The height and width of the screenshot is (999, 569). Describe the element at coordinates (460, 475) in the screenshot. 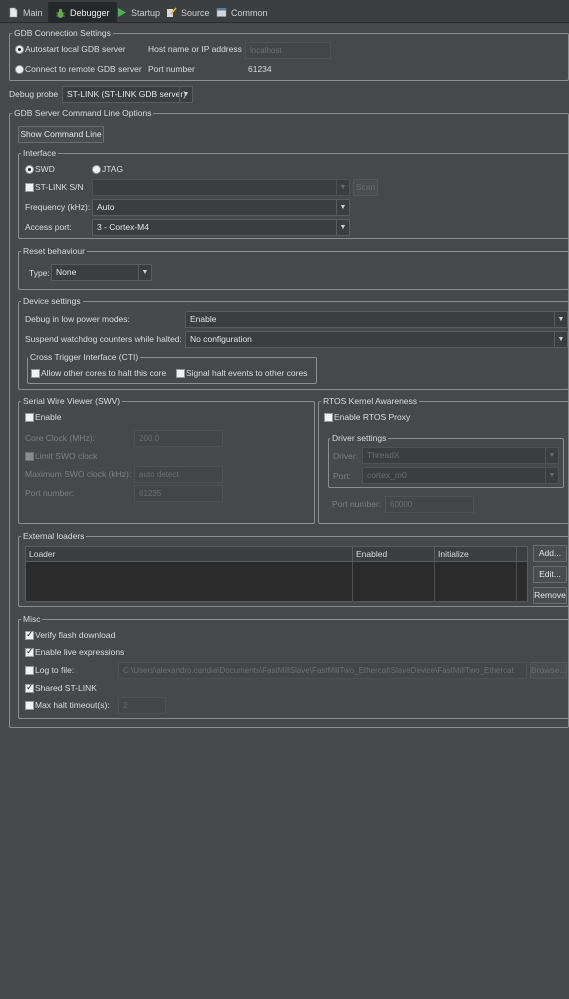

I see `rtos-port-select: cortex_m0 ▼` at that location.